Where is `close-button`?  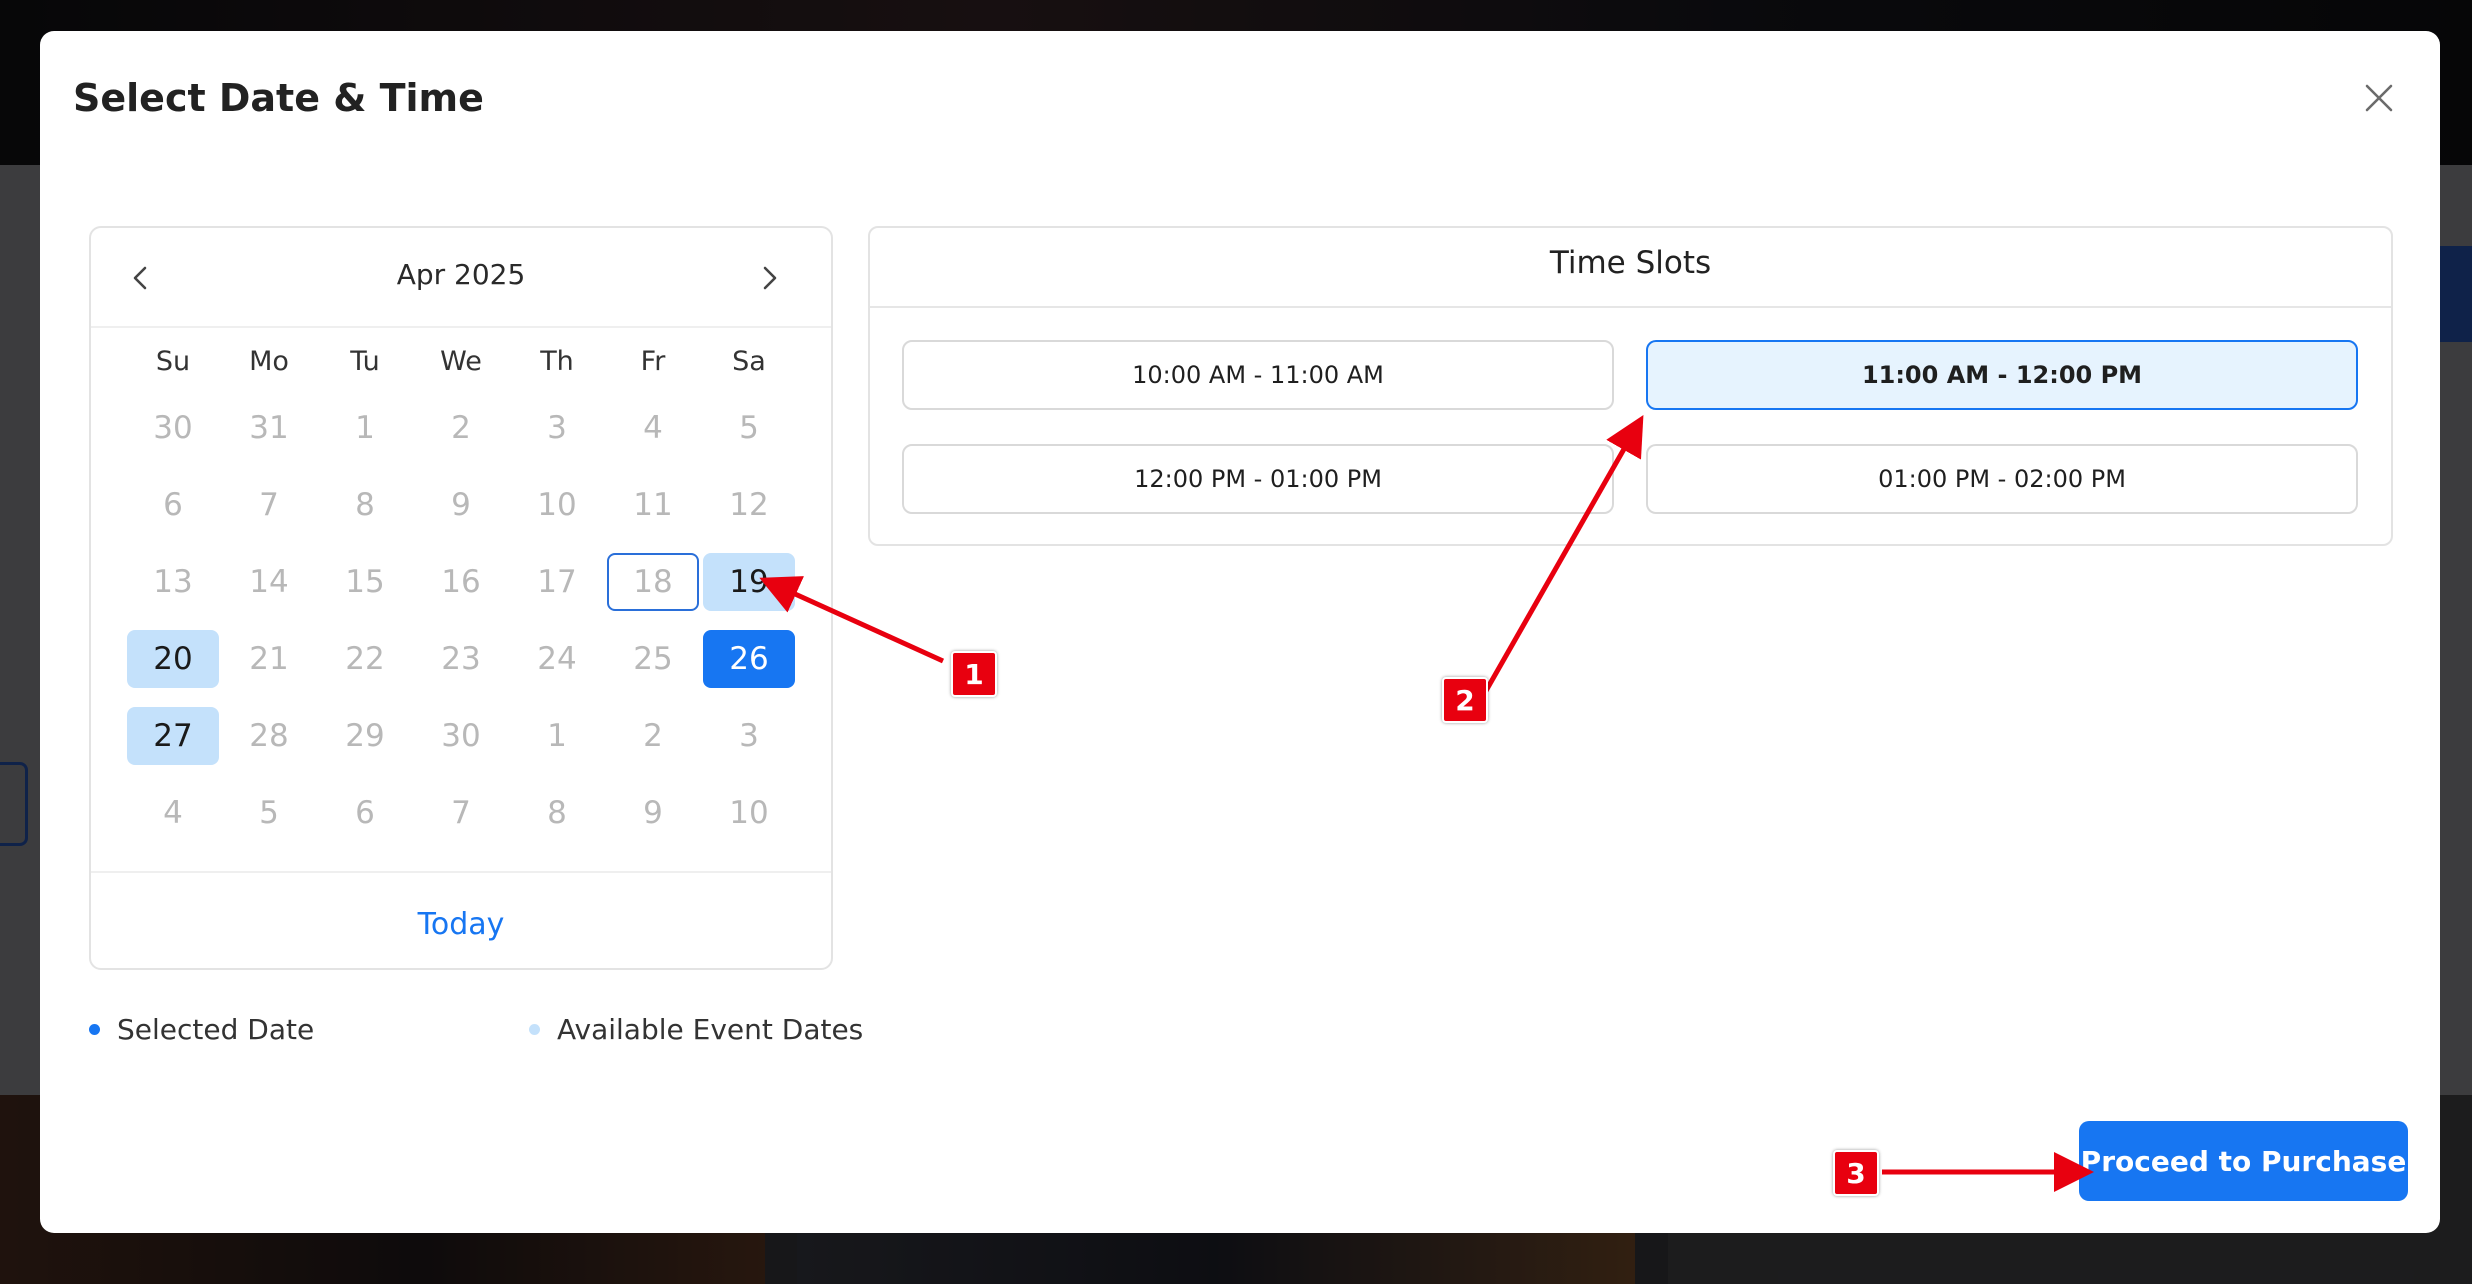
close-button is located at coordinates (2379, 98).